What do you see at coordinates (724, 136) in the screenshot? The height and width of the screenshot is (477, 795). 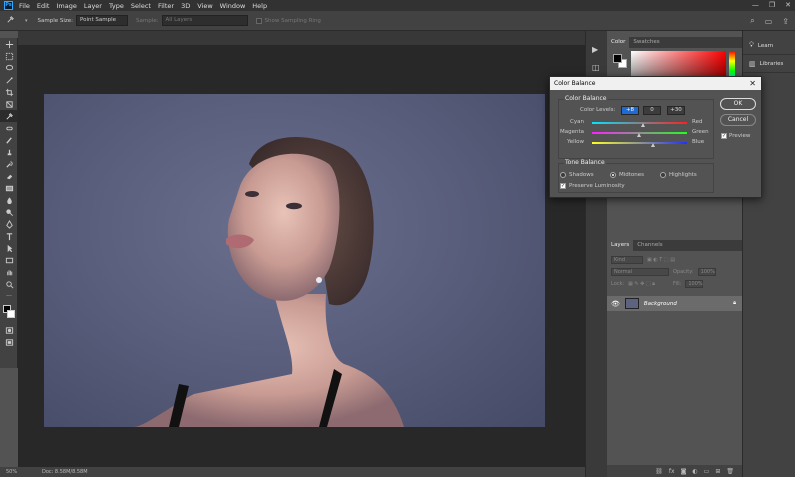 I see `preview-checkbox: ✓` at bounding box center [724, 136].